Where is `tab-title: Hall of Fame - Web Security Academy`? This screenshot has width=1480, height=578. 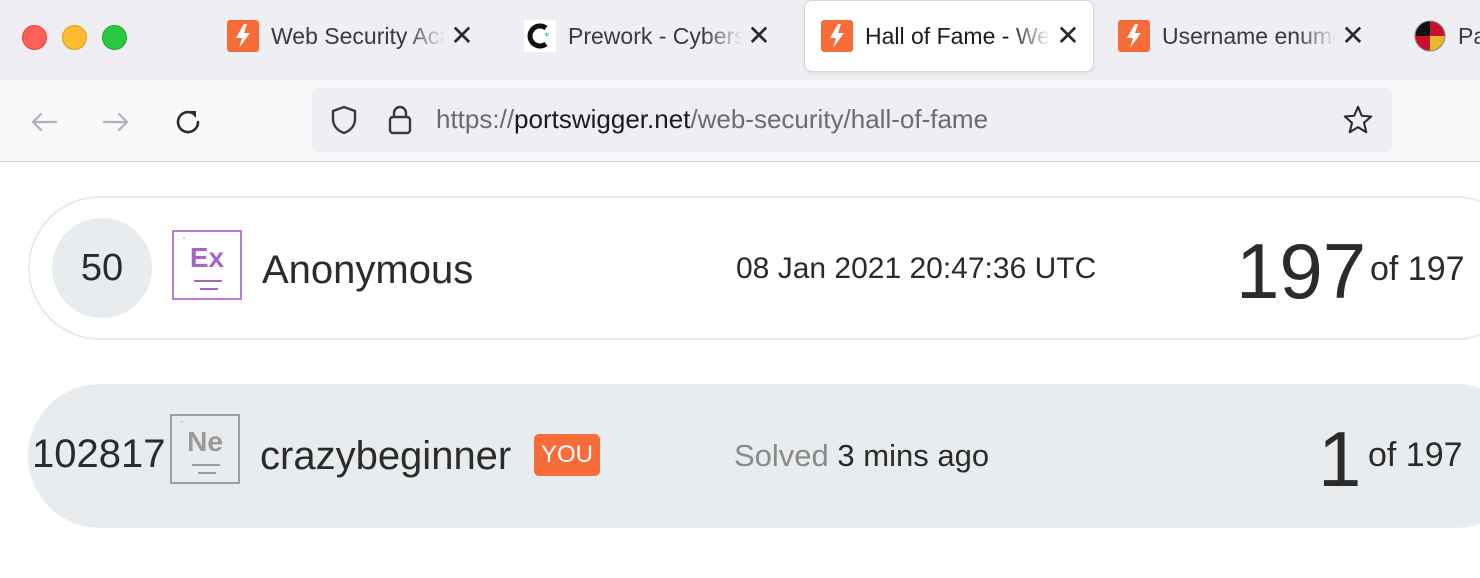 tab-title: Hall of Fame - Web Security Academy is located at coordinates (958, 35).